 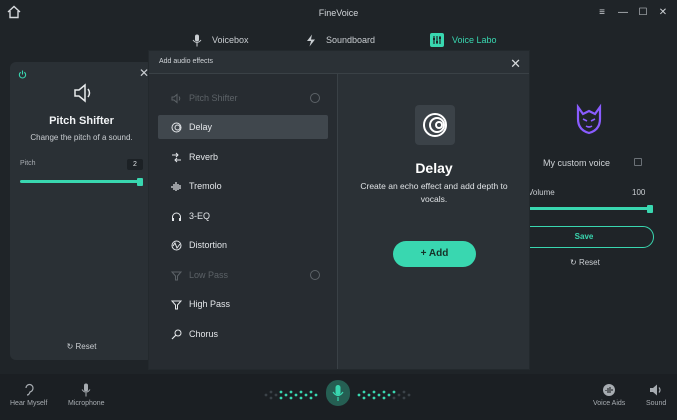 What do you see at coordinates (243, 157) in the screenshot?
I see `effect-item-reverb: Reverb` at bounding box center [243, 157].